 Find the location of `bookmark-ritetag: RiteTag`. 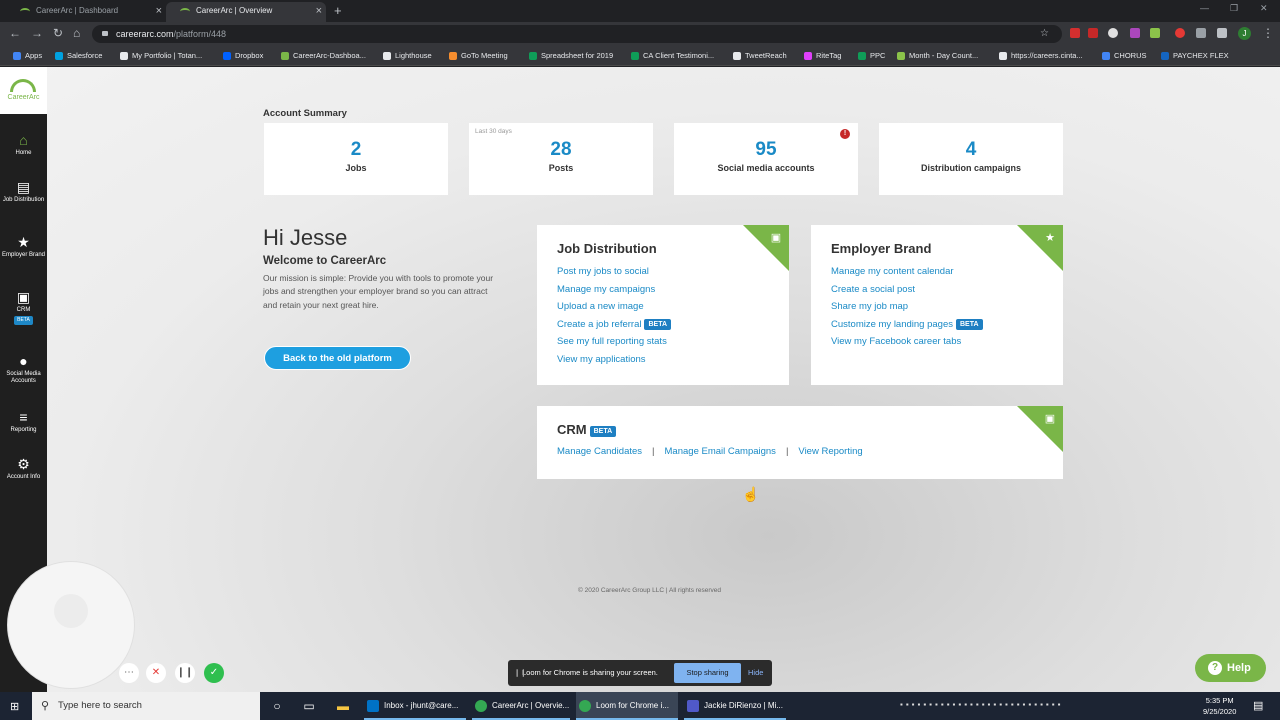

bookmark-ritetag: RiteTag is located at coordinates (822, 56).